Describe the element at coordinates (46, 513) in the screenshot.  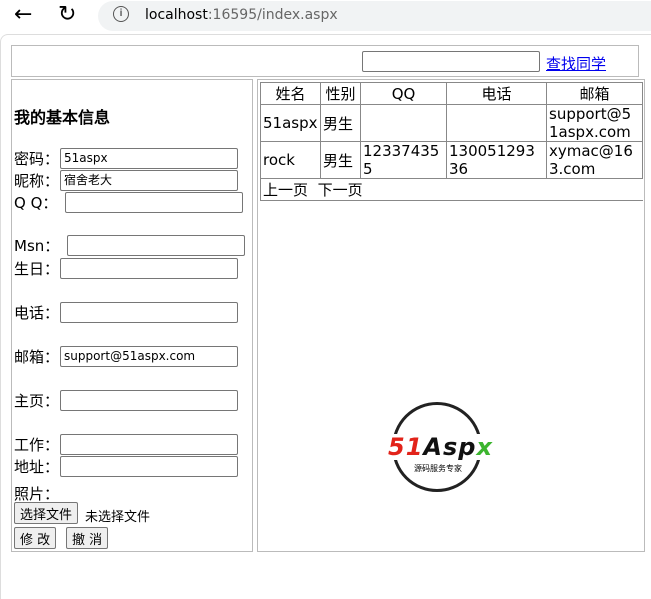
I see `choose-file-button: 选择文件` at that location.